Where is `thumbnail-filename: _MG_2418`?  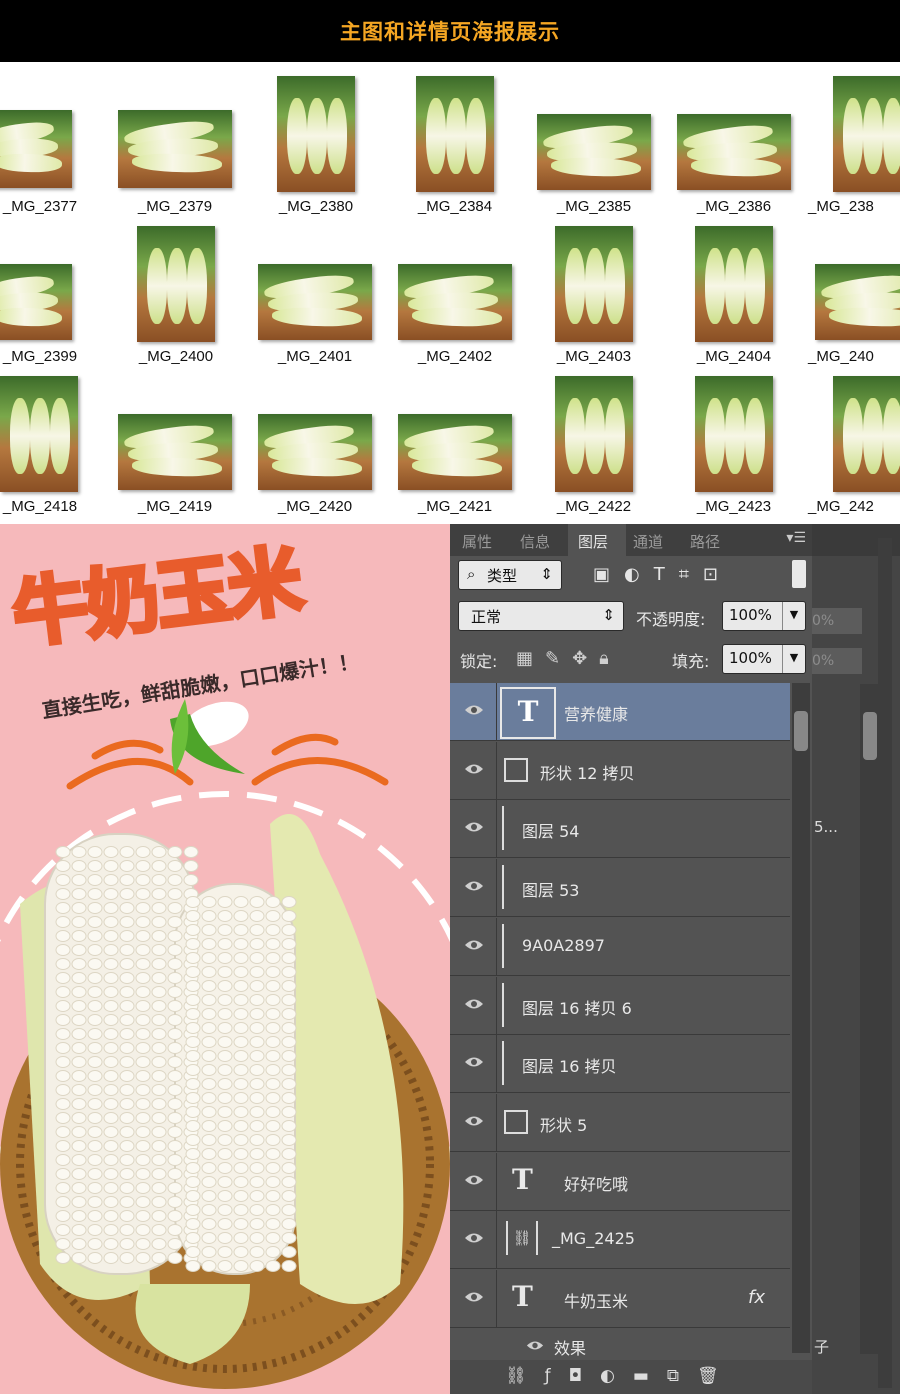
thumbnail-filename: _MG_2418 is located at coordinates (40, 506).